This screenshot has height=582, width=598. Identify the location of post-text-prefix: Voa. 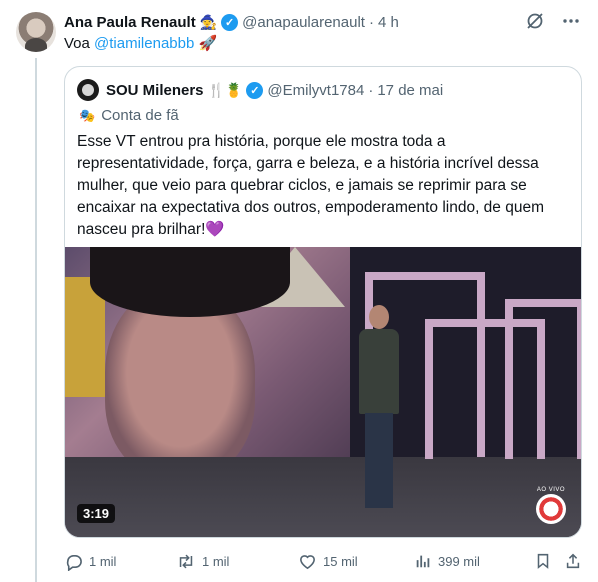
(79, 43).